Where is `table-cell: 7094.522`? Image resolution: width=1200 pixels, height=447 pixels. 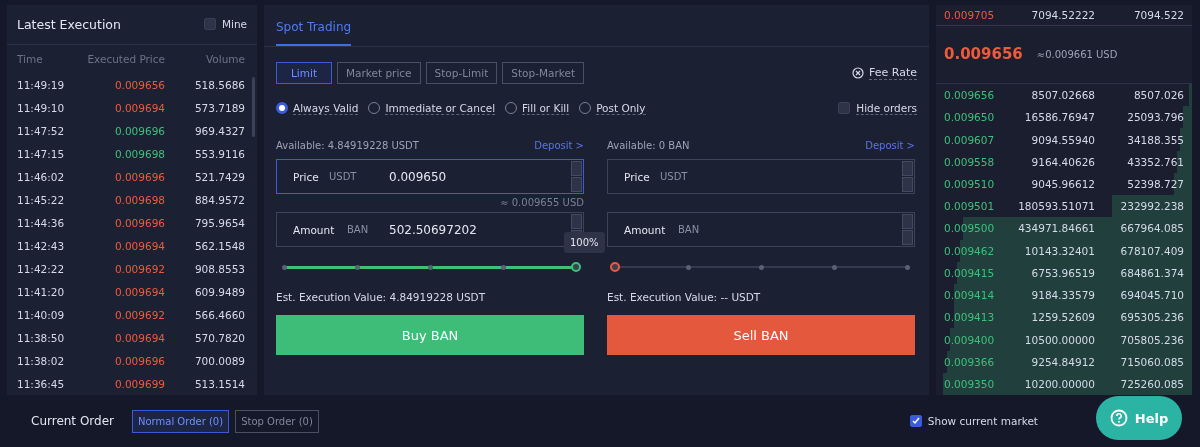 table-cell: 7094.522 is located at coordinates (1158, 14).